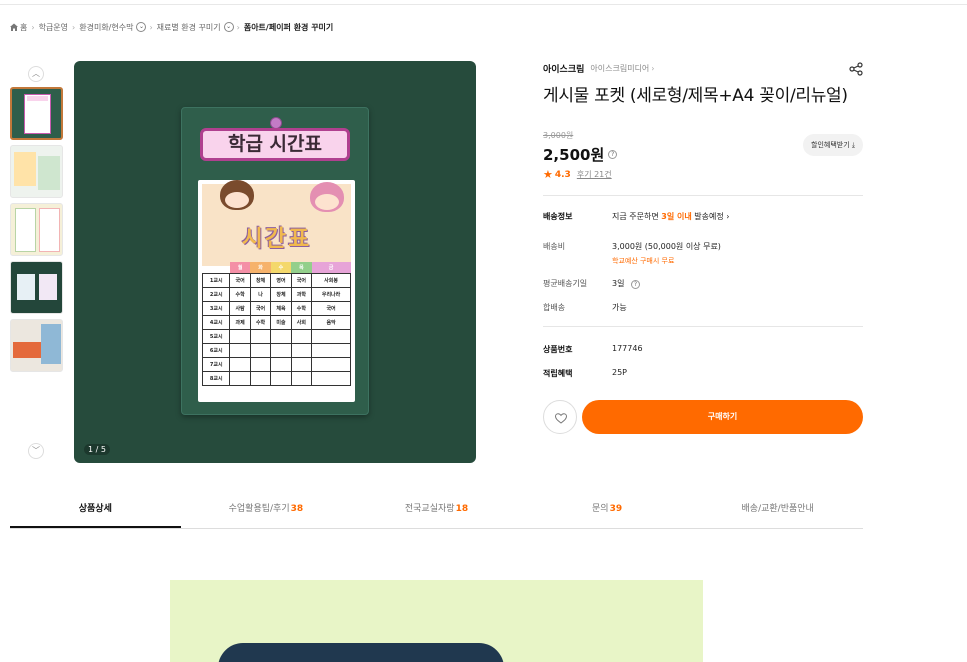 This screenshot has height=662, width=967. I want to click on review-link: 후기 21건, so click(594, 174).